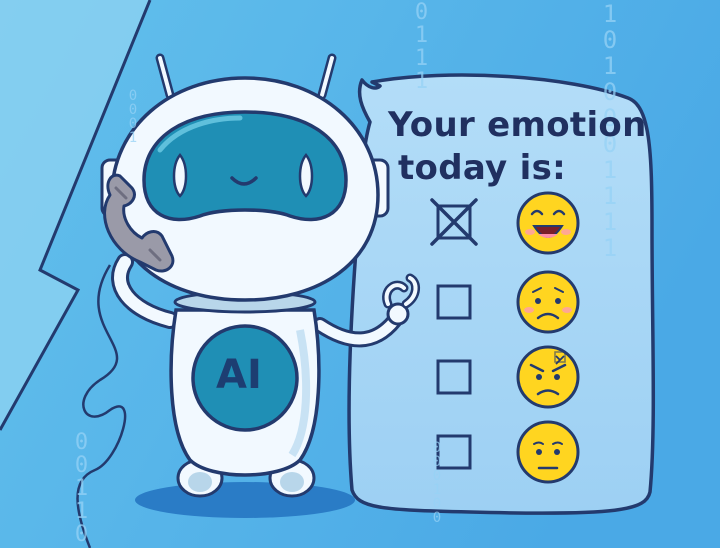  What do you see at coordinates (548, 302) in the screenshot?
I see `sad-face-icon` at bounding box center [548, 302].